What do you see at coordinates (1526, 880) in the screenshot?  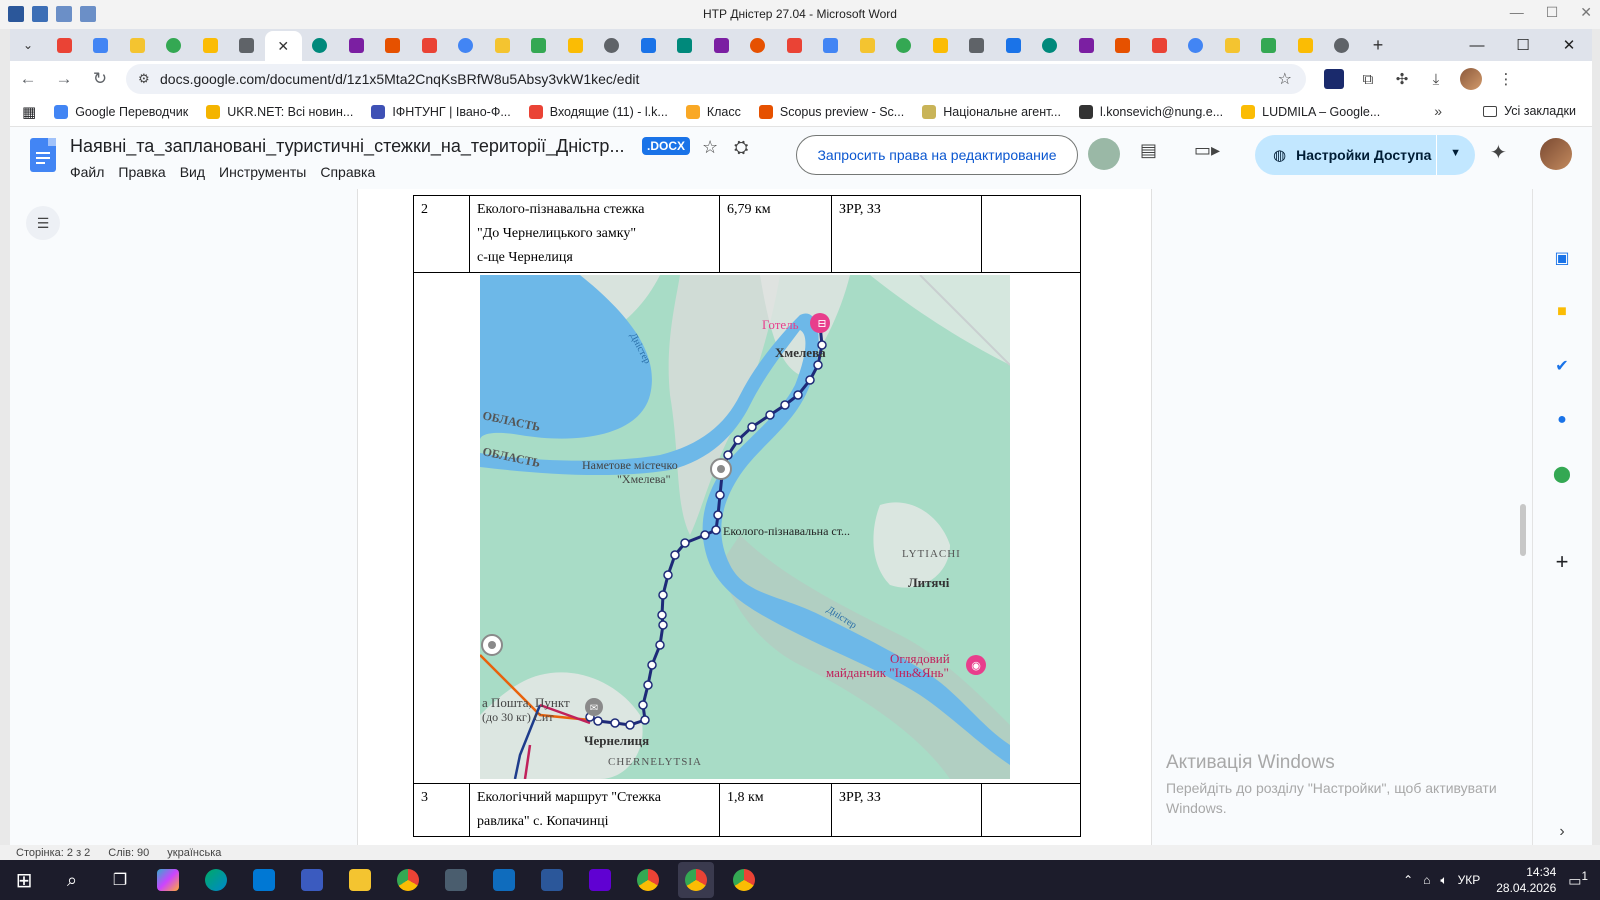 I see `clock: 14:34 28.04.2026` at bounding box center [1526, 880].